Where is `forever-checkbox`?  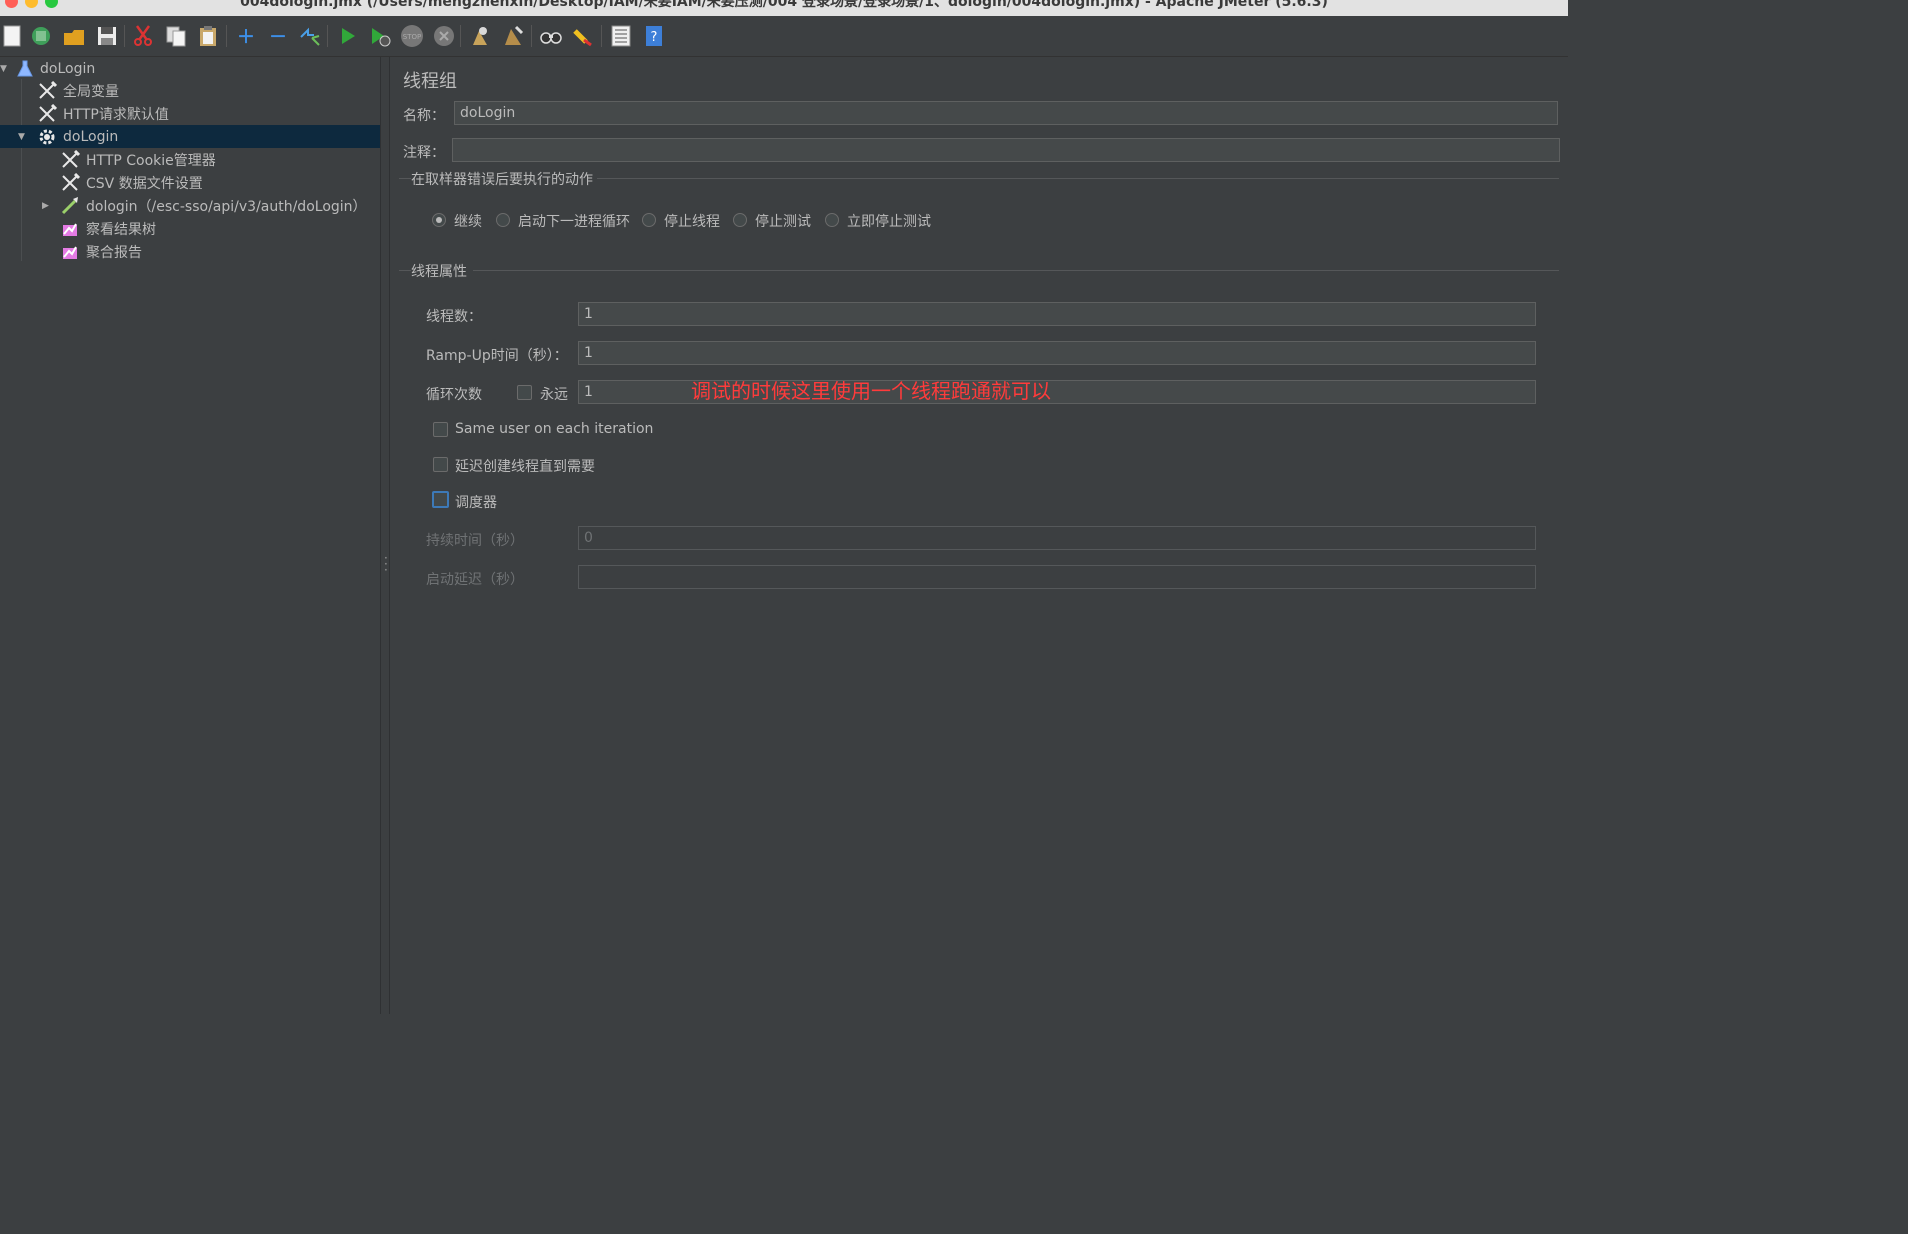 forever-checkbox is located at coordinates (524, 392).